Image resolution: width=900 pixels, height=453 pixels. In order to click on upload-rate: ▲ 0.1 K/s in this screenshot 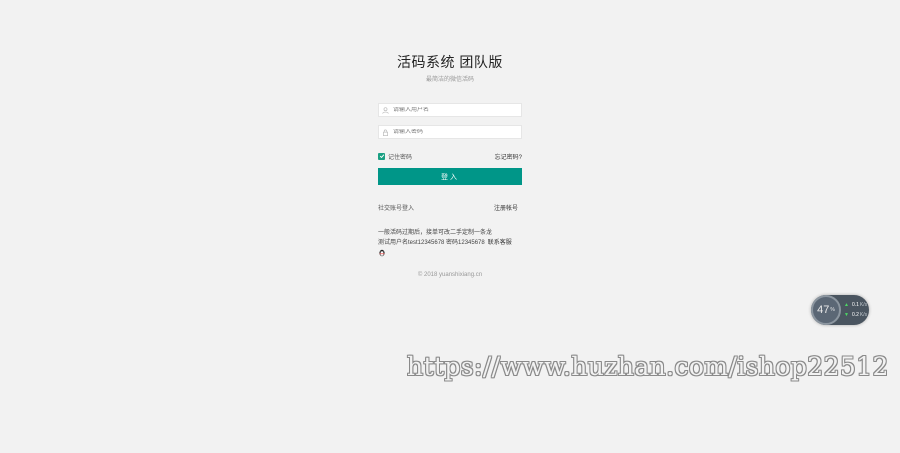, I will do `click(855, 305)`.